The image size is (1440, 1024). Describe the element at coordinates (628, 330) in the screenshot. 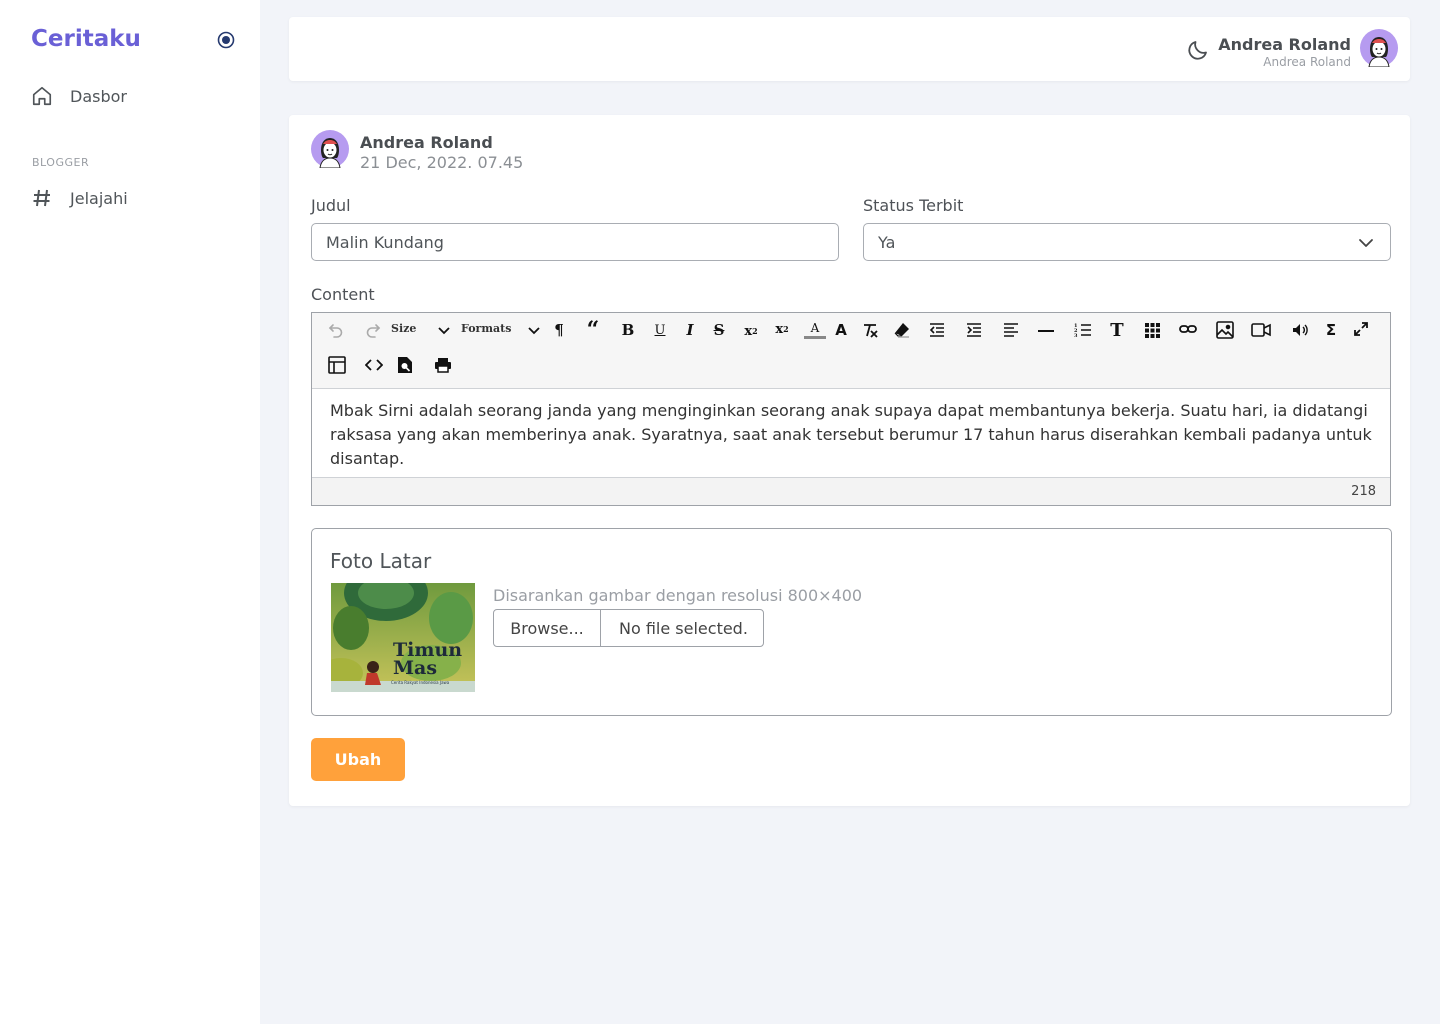

I see `bold-icon: B` at that location.